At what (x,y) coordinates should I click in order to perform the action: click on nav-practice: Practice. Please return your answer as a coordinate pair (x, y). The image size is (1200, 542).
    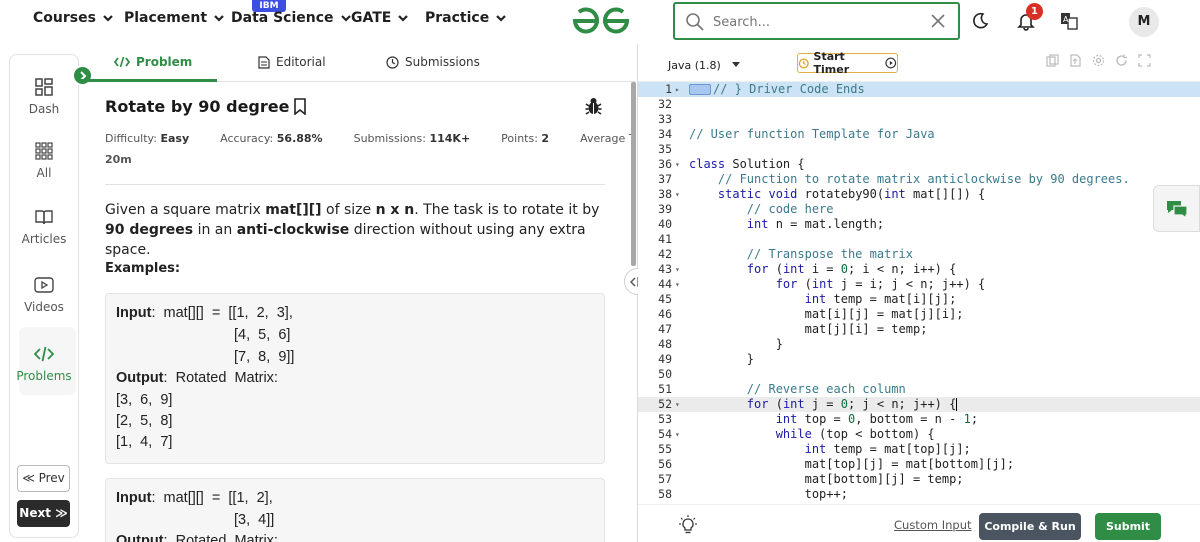
    Looking at the image, I should click on (466, 18).